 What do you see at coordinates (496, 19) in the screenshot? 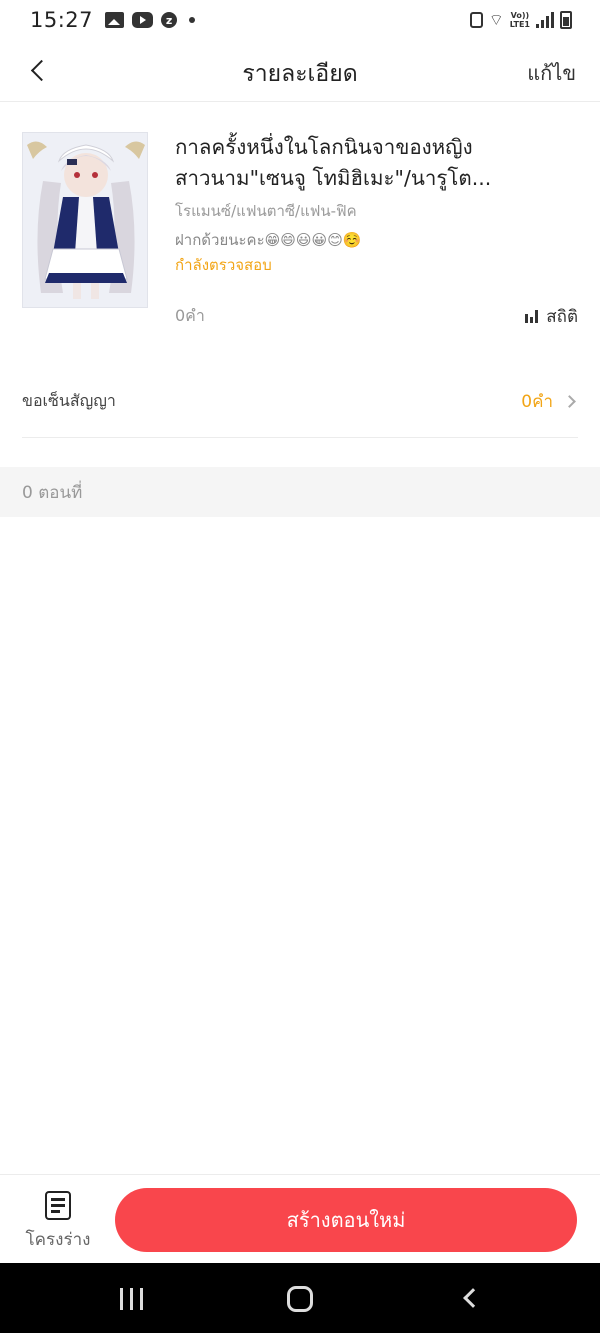
I see `wifi-icon: ⌔` at bounding box center [496, 19].